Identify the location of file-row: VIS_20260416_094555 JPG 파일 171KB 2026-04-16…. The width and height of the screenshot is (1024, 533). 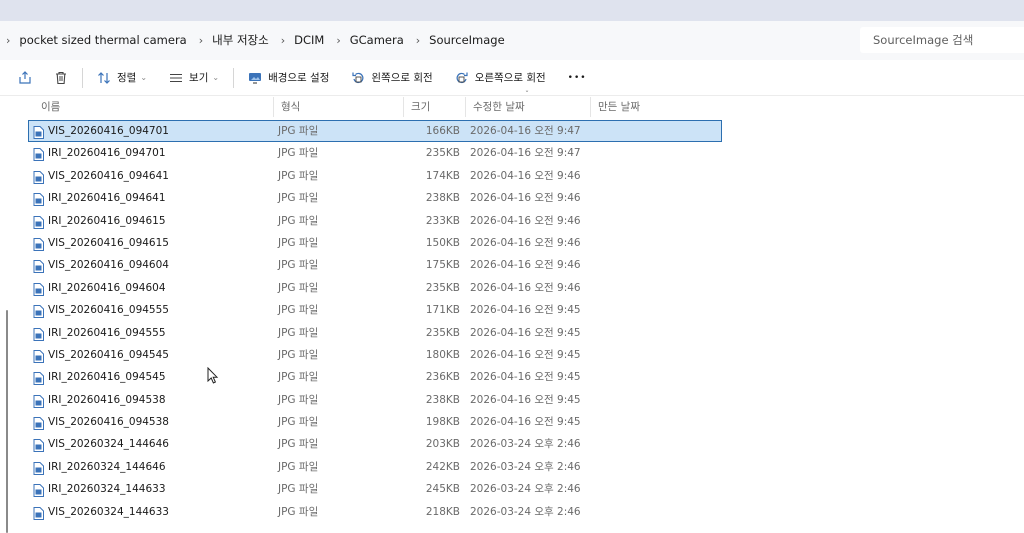
(375, 310).